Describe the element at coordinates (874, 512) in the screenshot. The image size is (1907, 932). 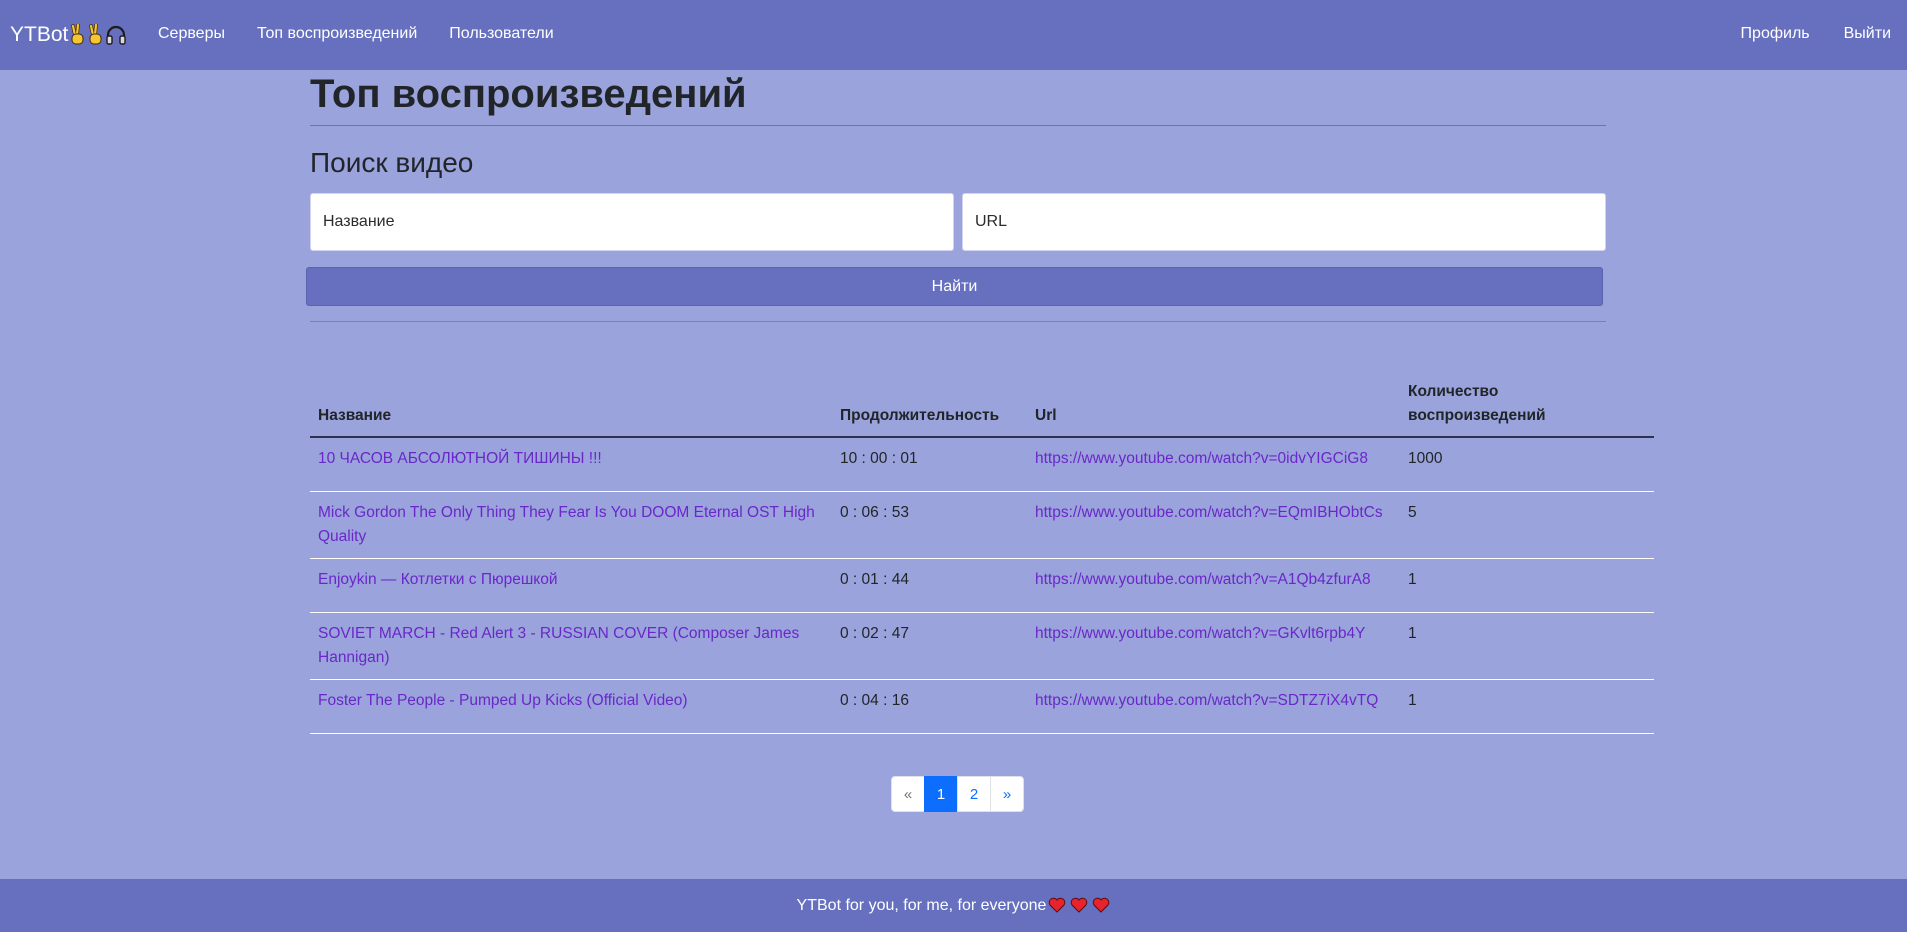
I see `video-duration: 0 : 06 : 53` at that location.